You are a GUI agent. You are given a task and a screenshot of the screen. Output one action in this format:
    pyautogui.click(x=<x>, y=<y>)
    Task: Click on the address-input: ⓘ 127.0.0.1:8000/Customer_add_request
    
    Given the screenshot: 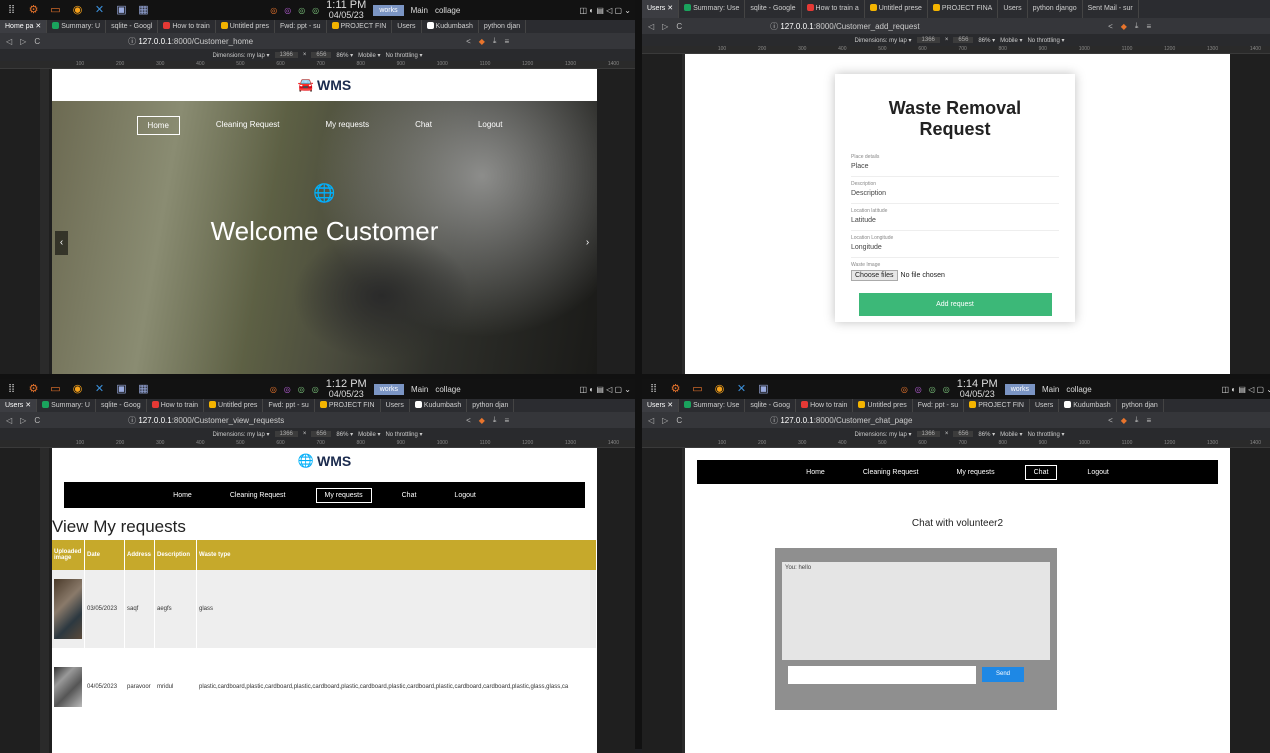 What is the action you would take?
    pyautogui.click(x=935, y=26)
    